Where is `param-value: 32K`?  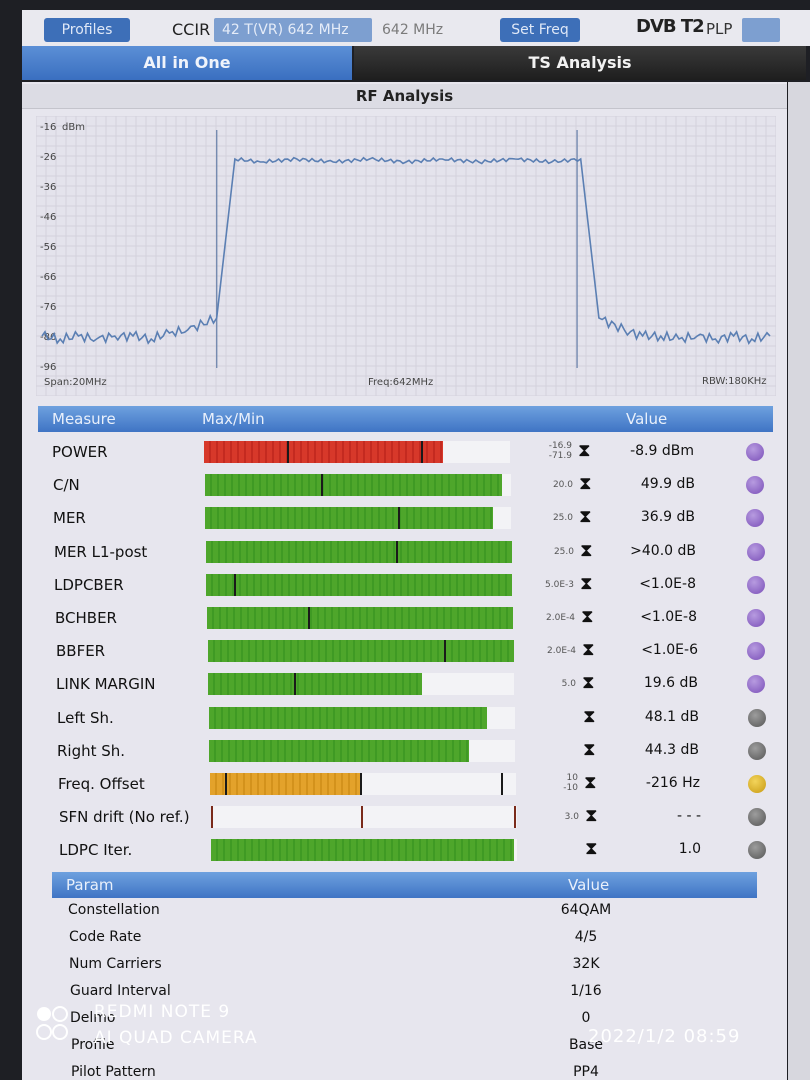
param-value: 32K is located at coordinates (586, 964).